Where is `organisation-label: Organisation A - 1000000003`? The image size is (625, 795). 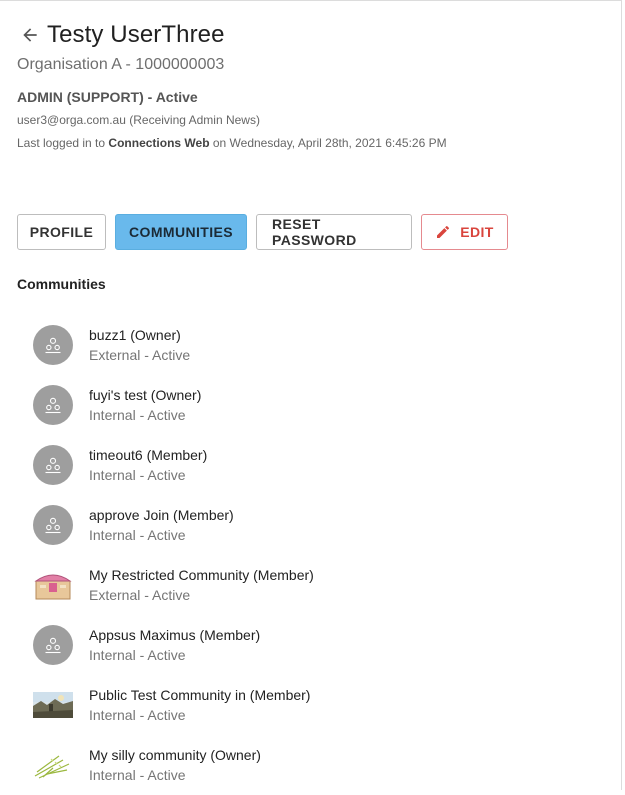
organisation-label: Organisation A - 1000000003 is located at coordinates (121, 64).